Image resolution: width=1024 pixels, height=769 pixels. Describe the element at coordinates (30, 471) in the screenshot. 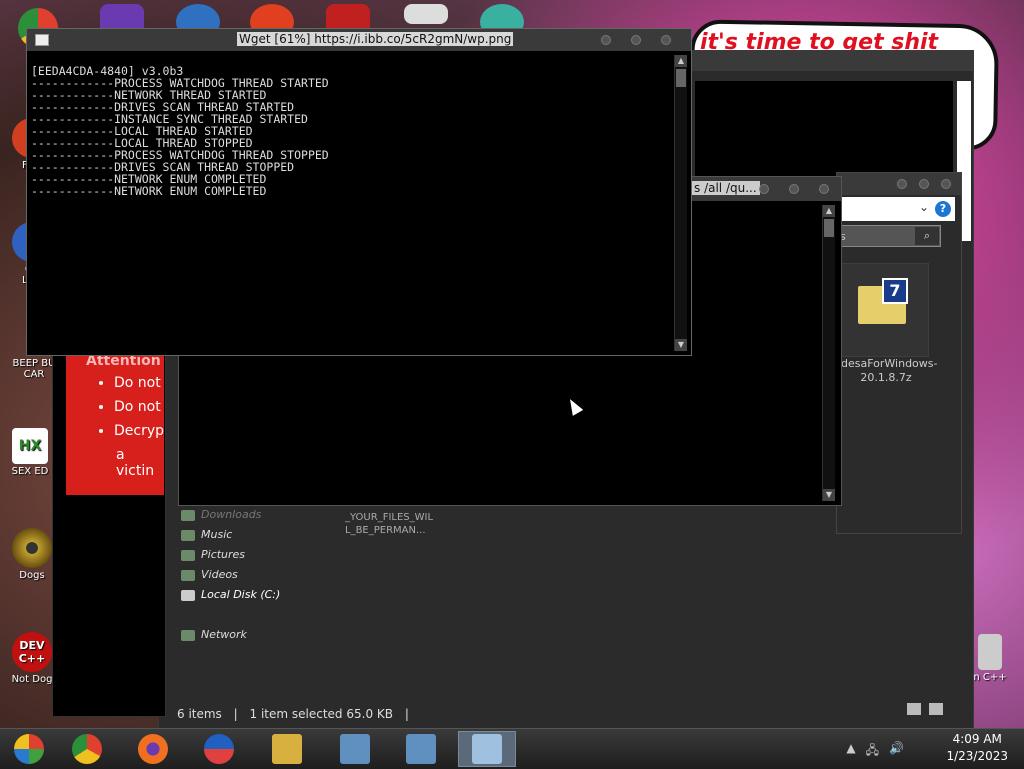

I see `desktop-icon-label: SEX ED` at that location.